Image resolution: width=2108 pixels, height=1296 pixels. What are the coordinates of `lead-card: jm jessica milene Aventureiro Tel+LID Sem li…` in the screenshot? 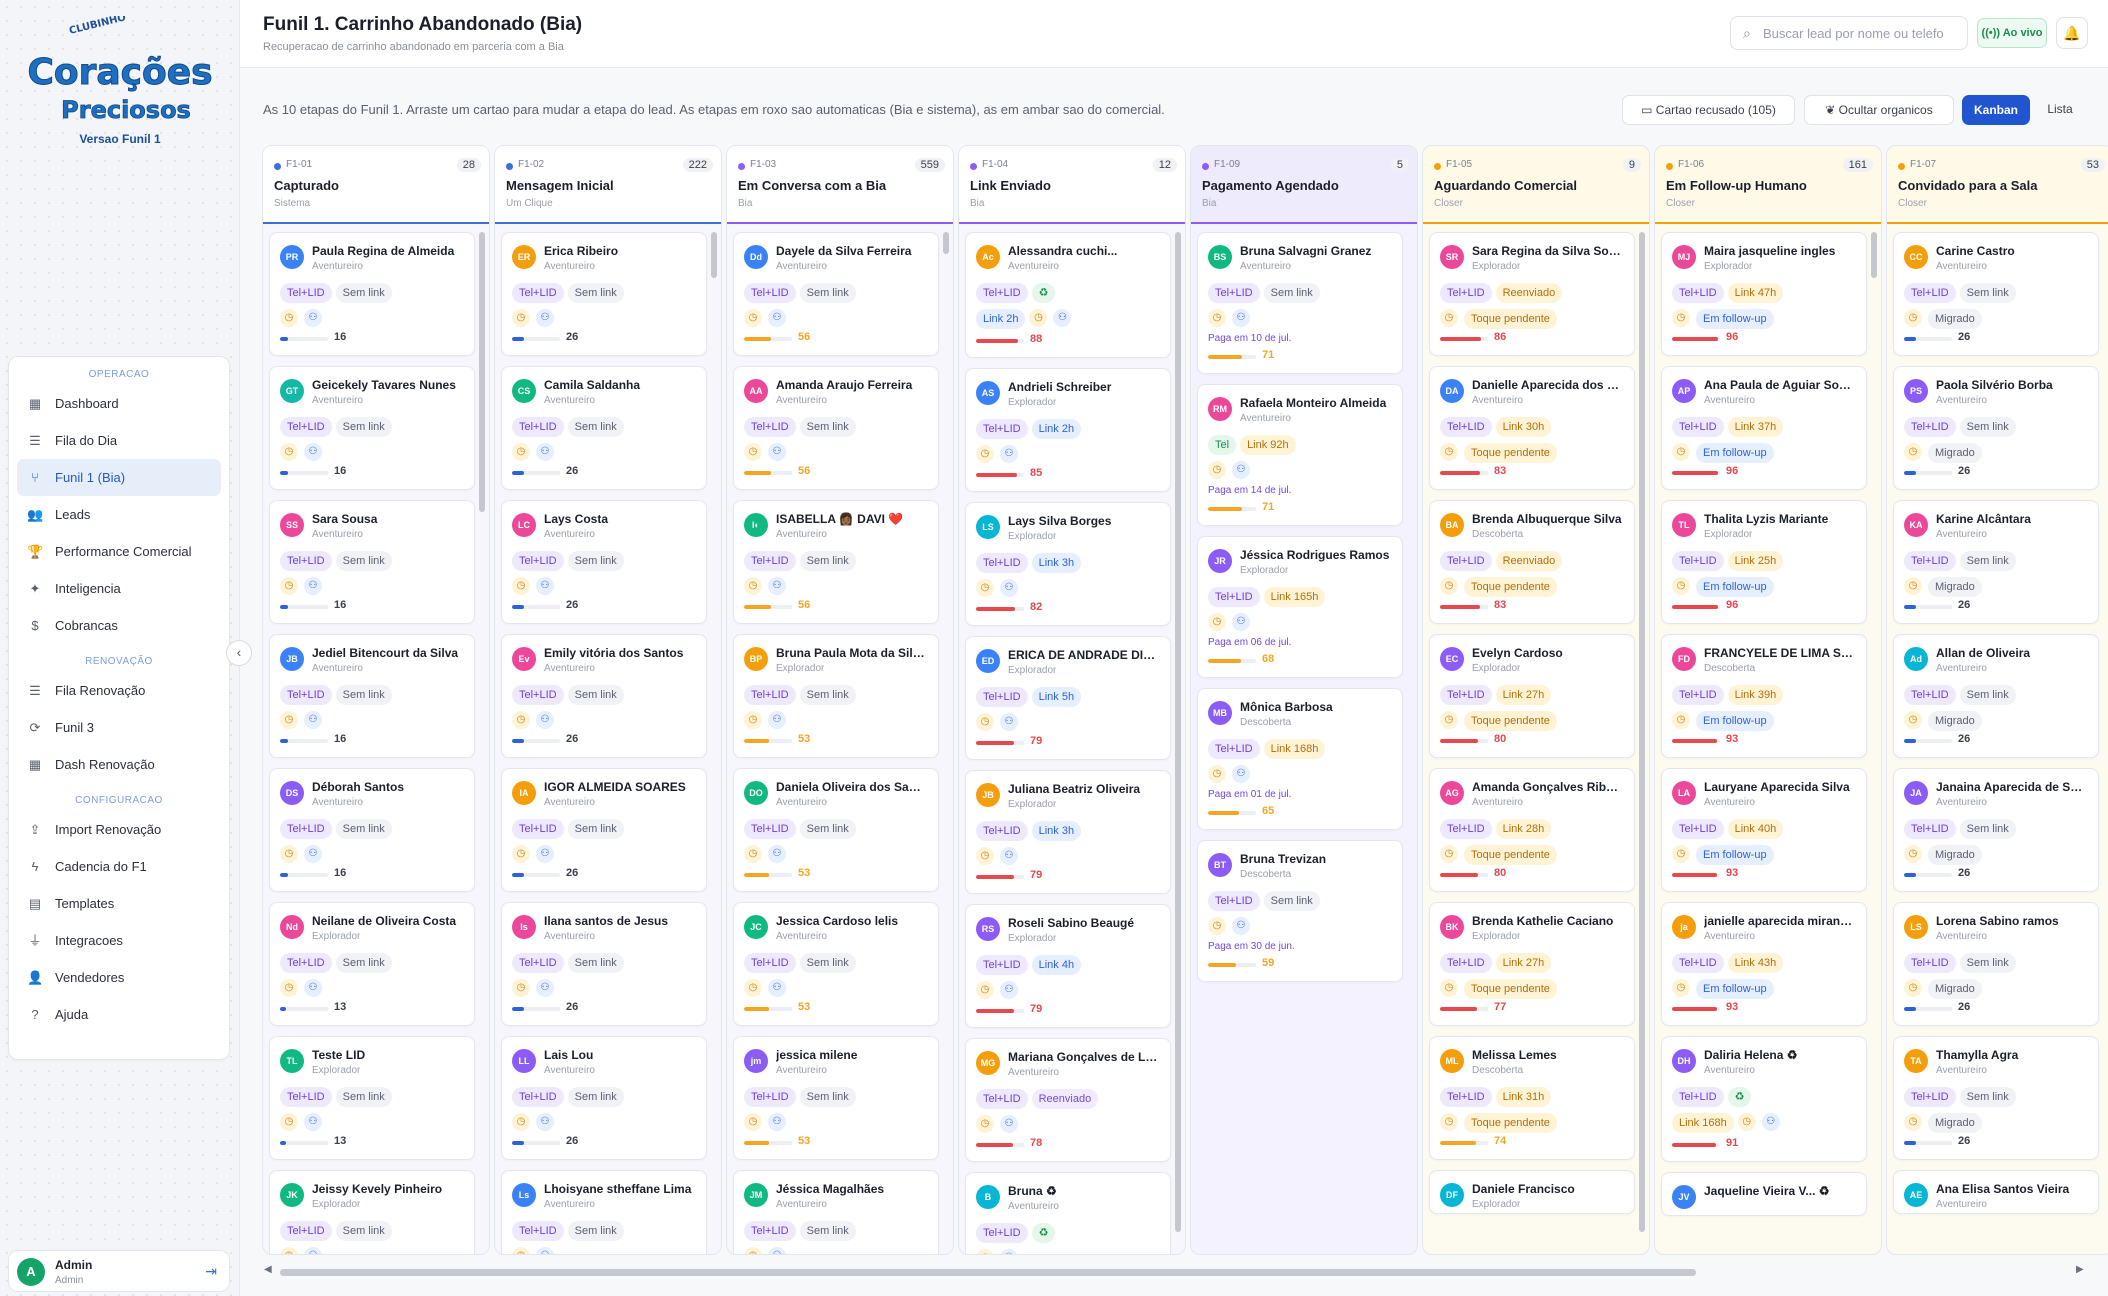 It's located at (836, 1098).